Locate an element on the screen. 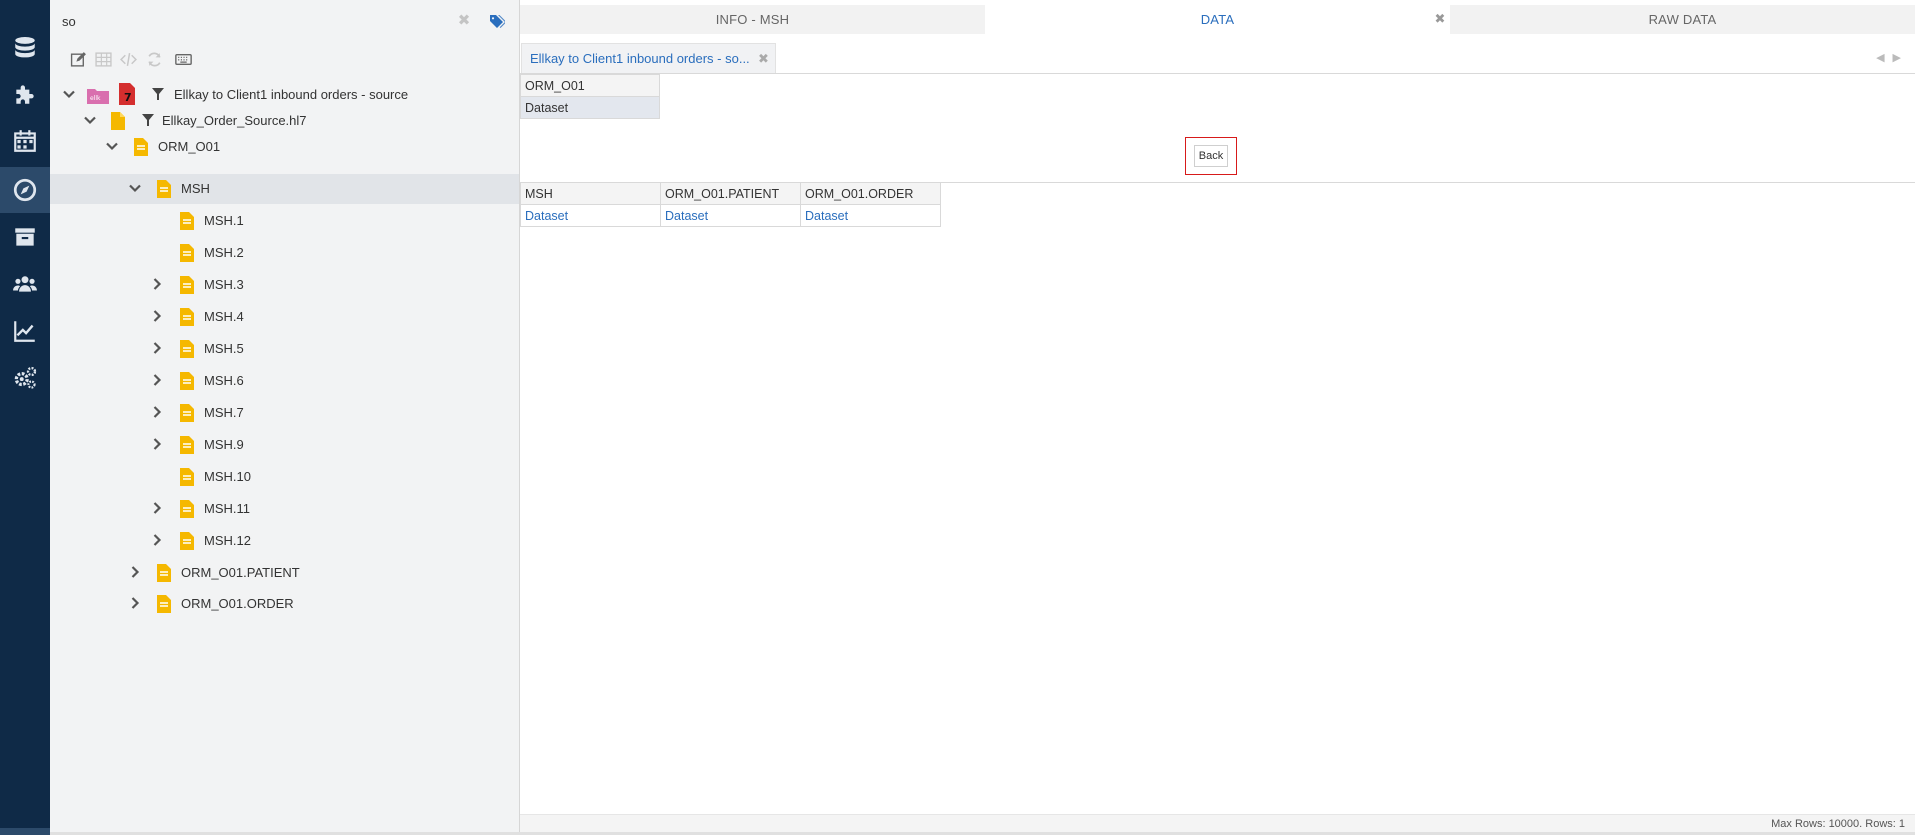 The image size is (1915, 835). folder-icon: ellk is located at coordinates (98, 95).